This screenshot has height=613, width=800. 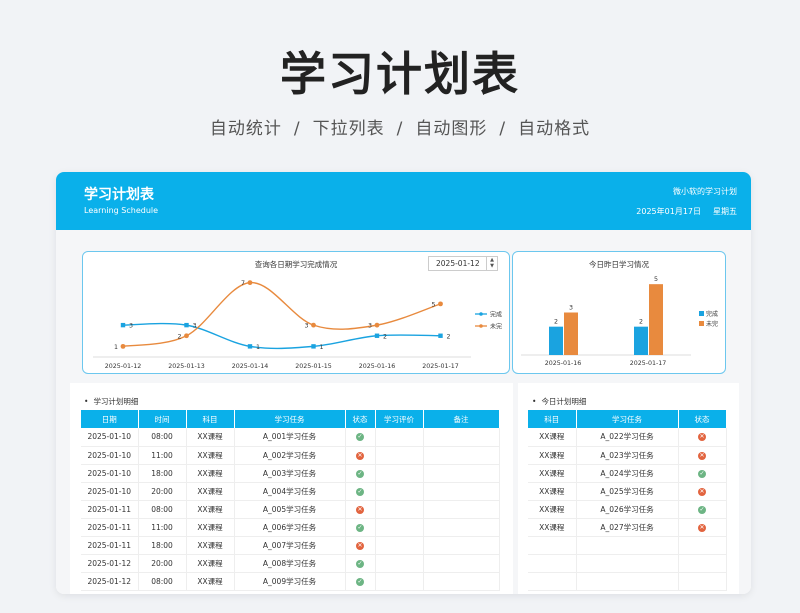 I want to click on hero-title: 学习计划表, so click(x=400, y=74).